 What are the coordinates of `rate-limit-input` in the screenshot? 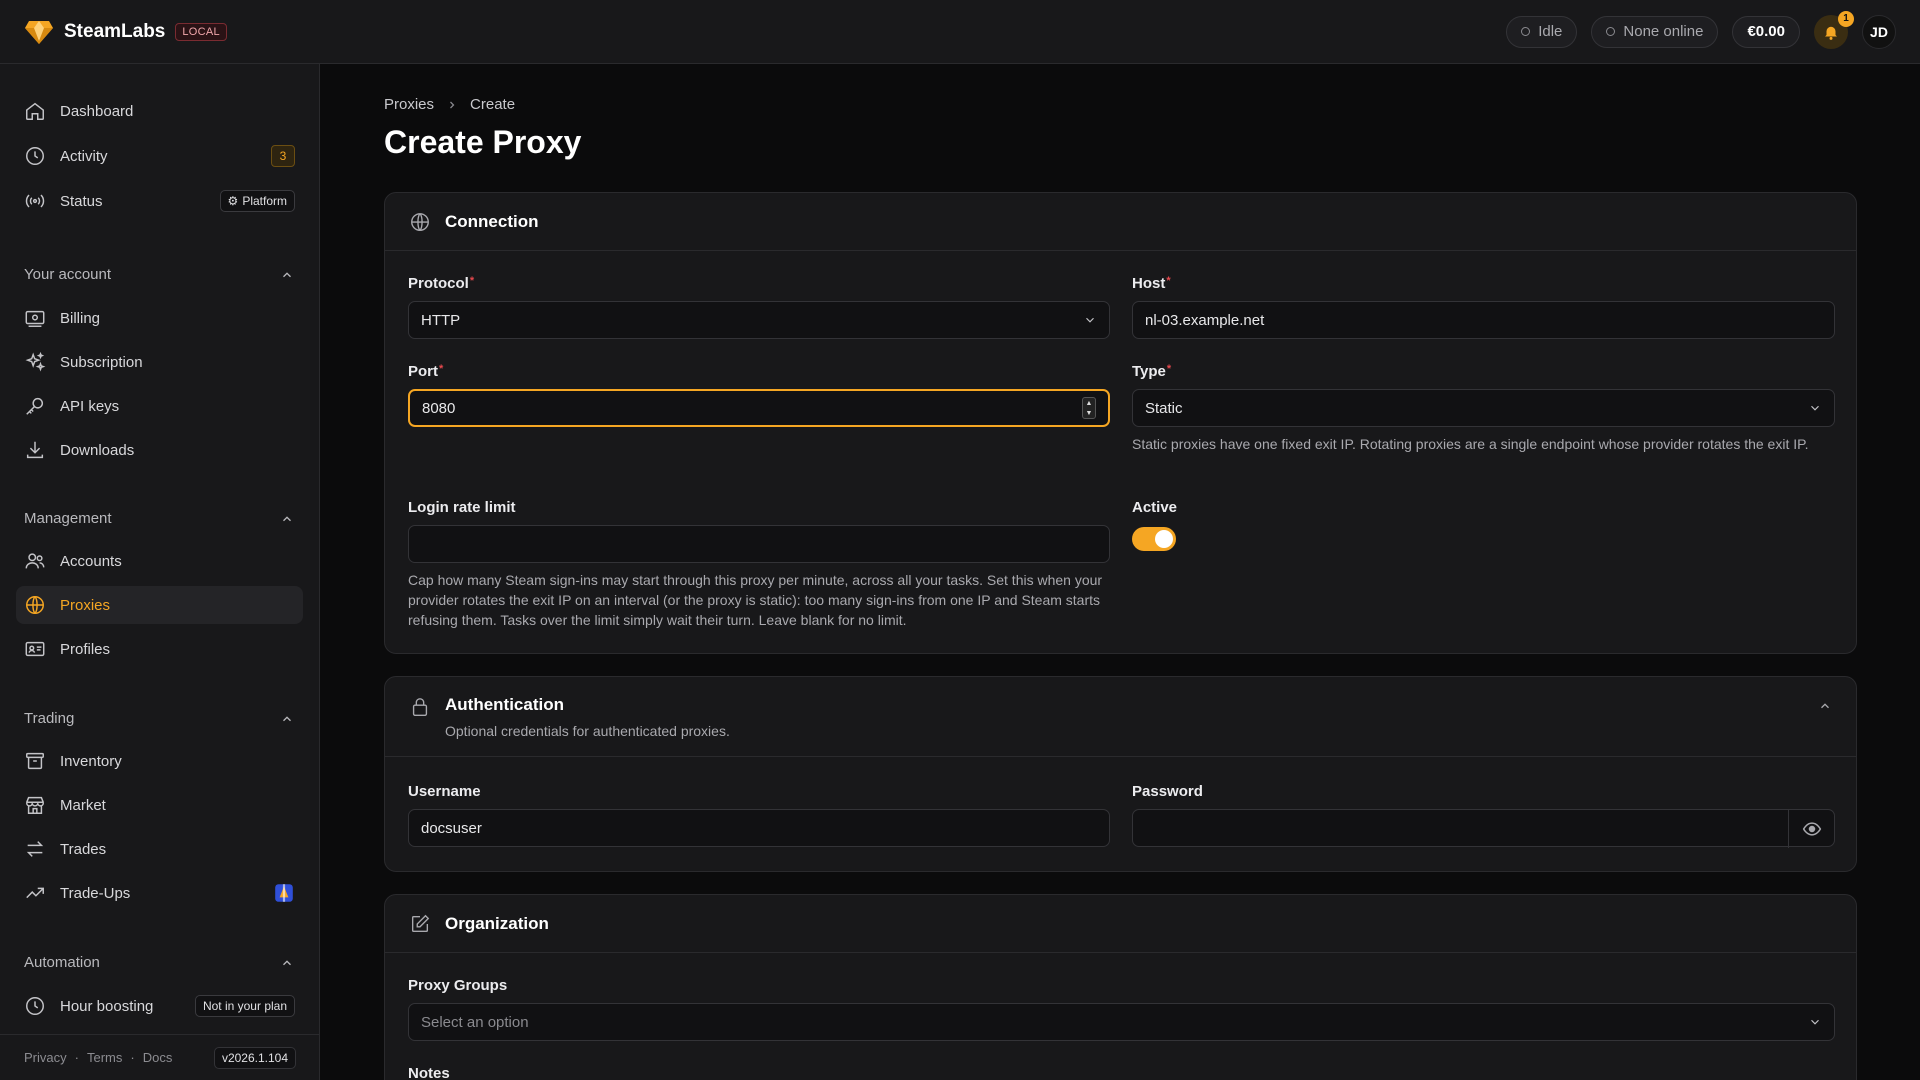 It's located at (759, 544).